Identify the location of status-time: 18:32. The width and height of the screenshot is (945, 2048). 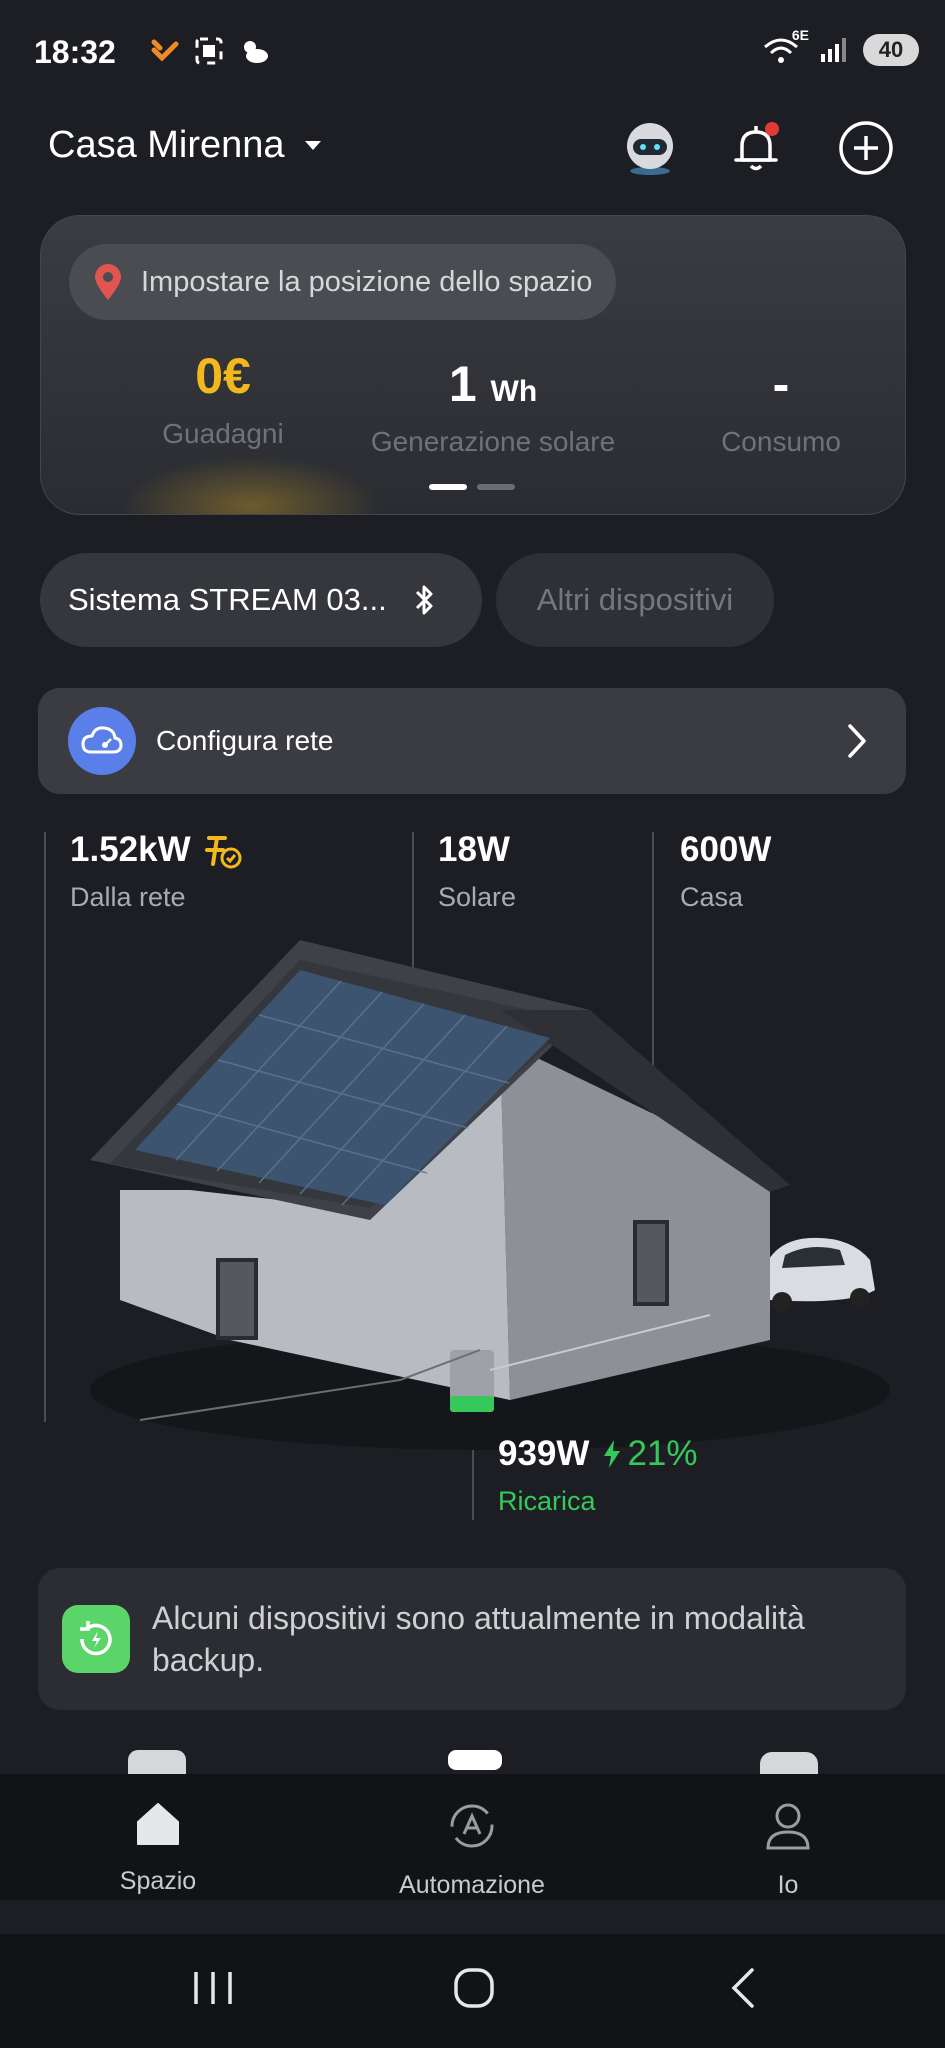
(75, 52).